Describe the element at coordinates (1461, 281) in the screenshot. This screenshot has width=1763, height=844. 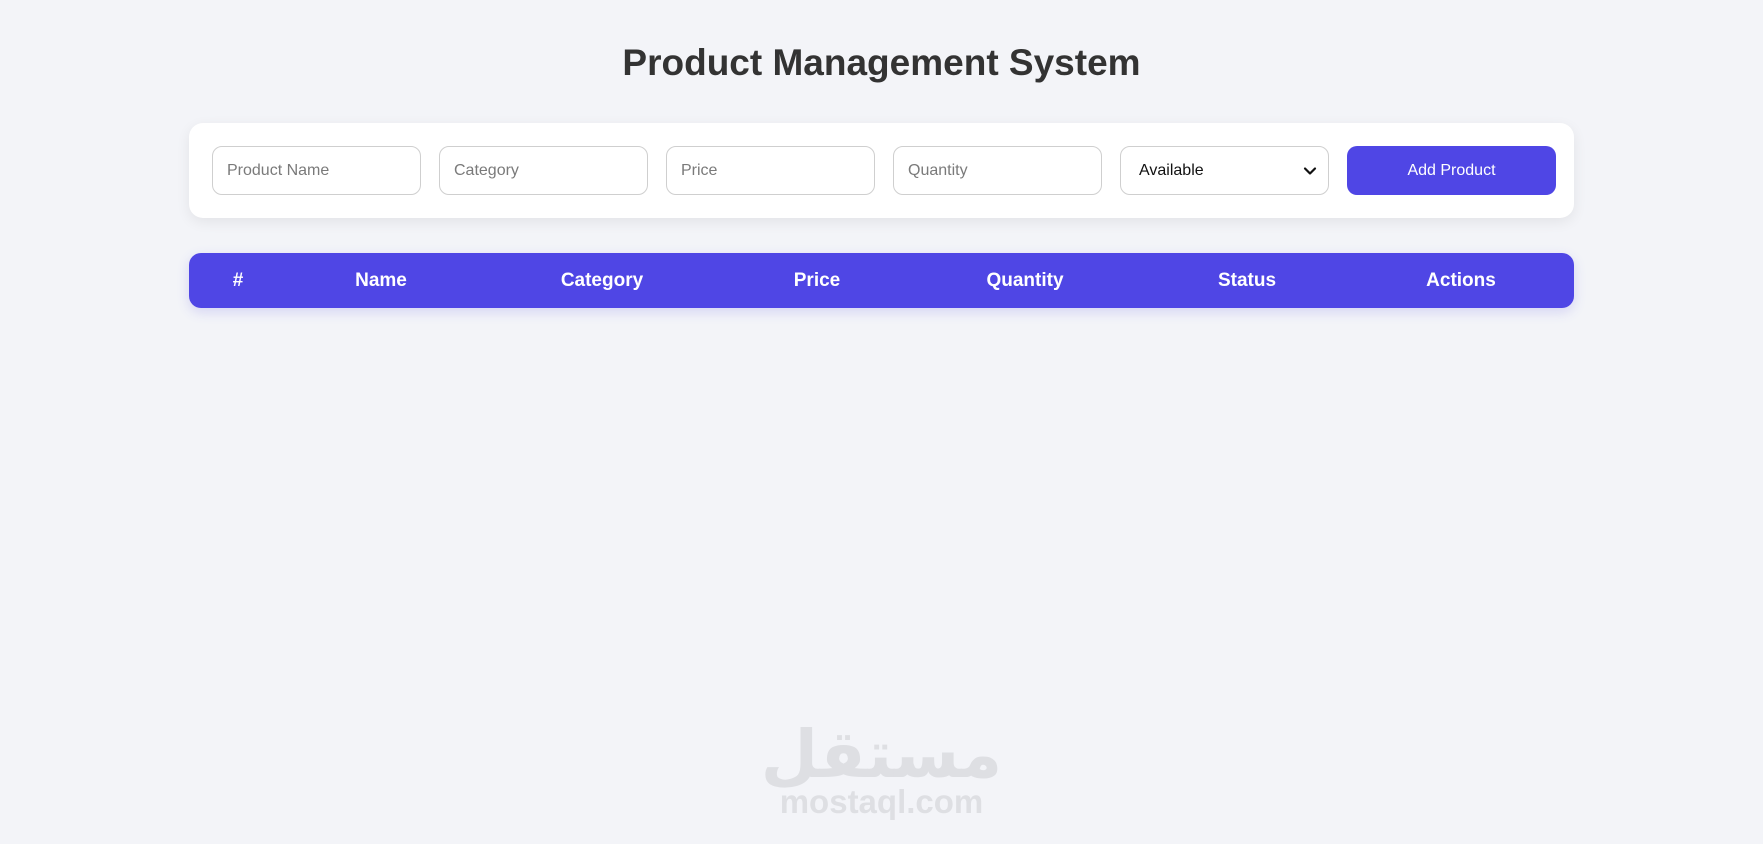
I see `column-header-actions: Actions` at that location.